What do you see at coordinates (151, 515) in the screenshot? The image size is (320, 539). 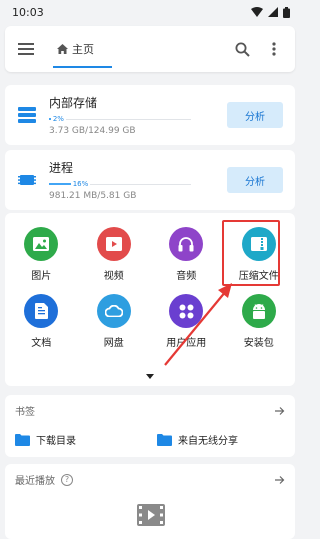 I see `video-placeholder-icon` at bounding box center [151, 515].